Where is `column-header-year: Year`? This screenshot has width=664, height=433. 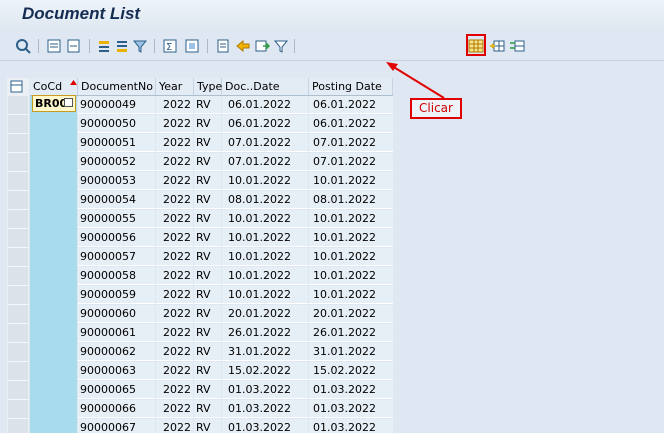 column-header-year: Year is located at coordinates (175, 86).